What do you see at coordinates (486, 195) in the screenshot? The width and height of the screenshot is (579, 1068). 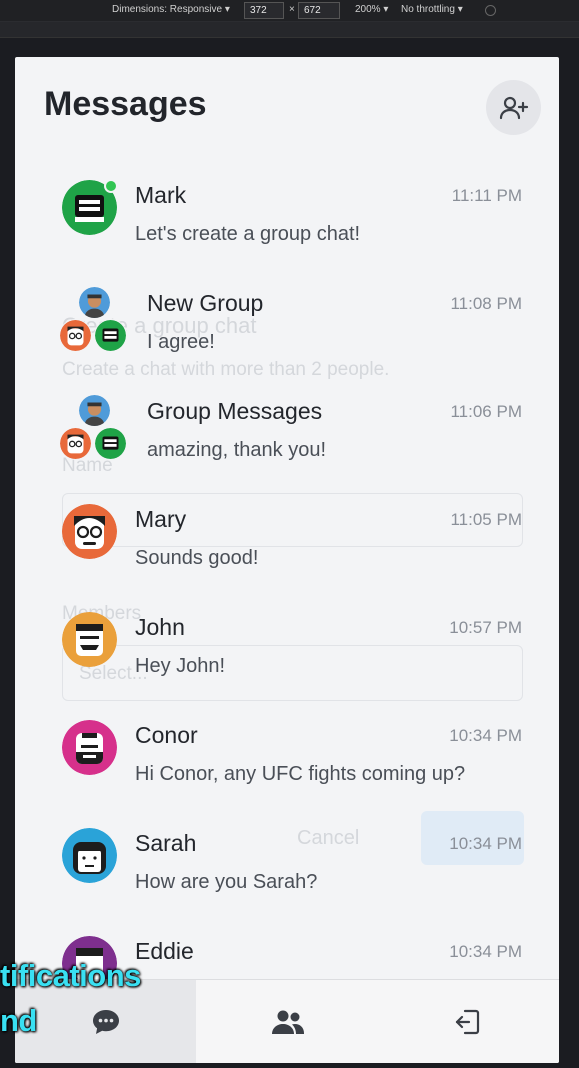 I see `conversation-time: 11:11 PM` at bounding box center [486, 195].